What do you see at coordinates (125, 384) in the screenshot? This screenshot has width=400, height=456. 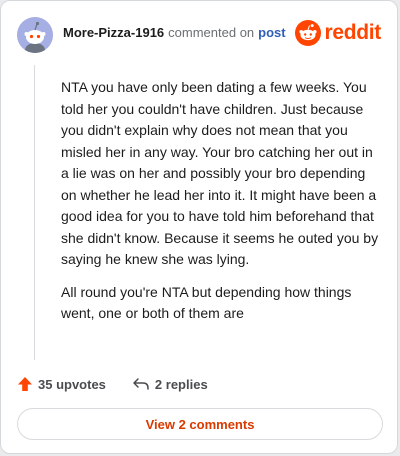 I see `comment-actions: 35 upvotes 2 replies` at bounding box center [125, 384].